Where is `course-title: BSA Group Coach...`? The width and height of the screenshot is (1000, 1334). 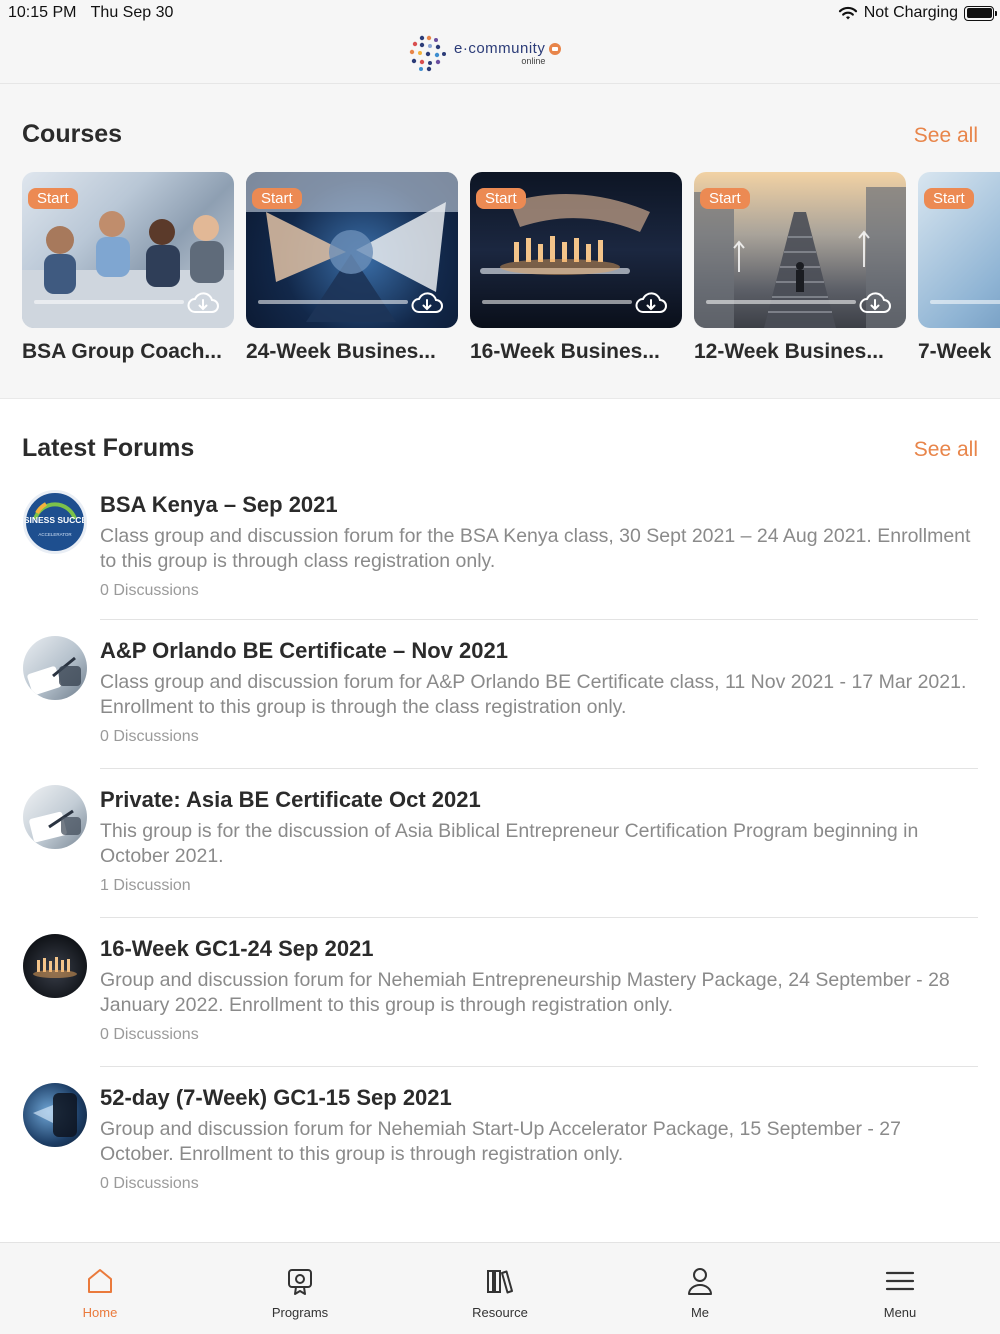 course-title: BSA Group Coach... is located at coordinates (122, 351).